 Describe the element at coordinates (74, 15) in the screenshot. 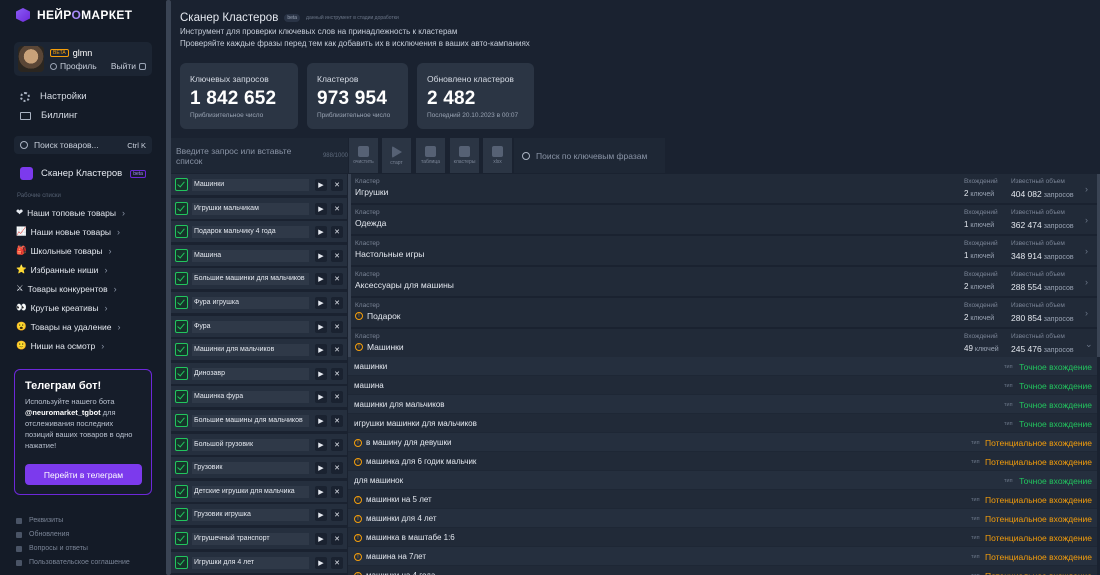

I see `logo: НЕЙРОМАРКЕТ` at that location.